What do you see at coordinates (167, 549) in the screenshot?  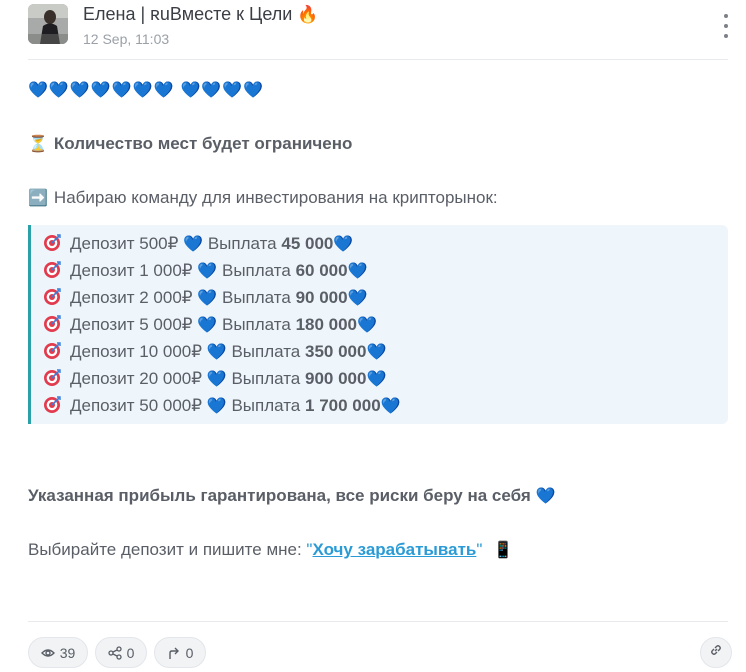 I see `cta-text: Выбирайте депозит и пишите мне:` at bounding box center [167, 549].